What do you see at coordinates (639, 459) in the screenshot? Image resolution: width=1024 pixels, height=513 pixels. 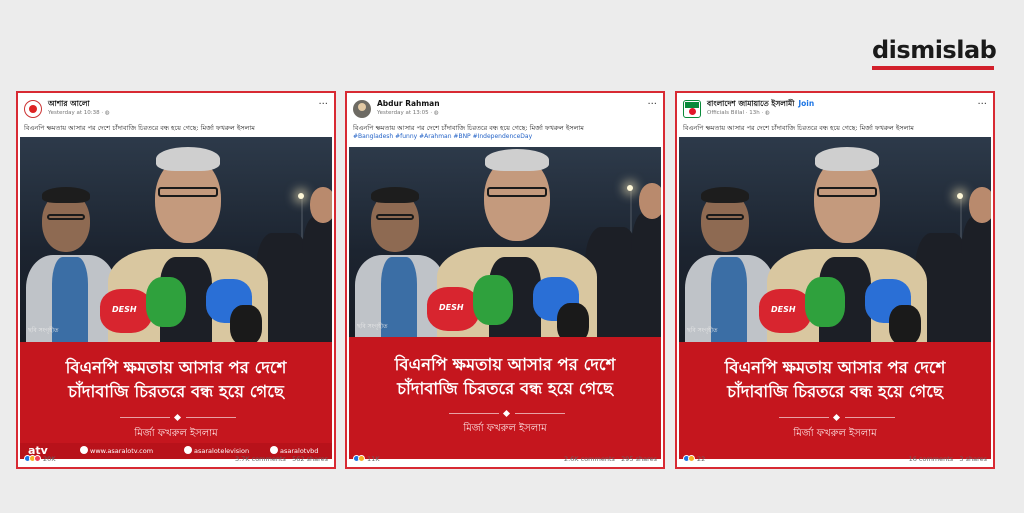 I see `shares-count: 295 shares` at bounding box center [639, 459].